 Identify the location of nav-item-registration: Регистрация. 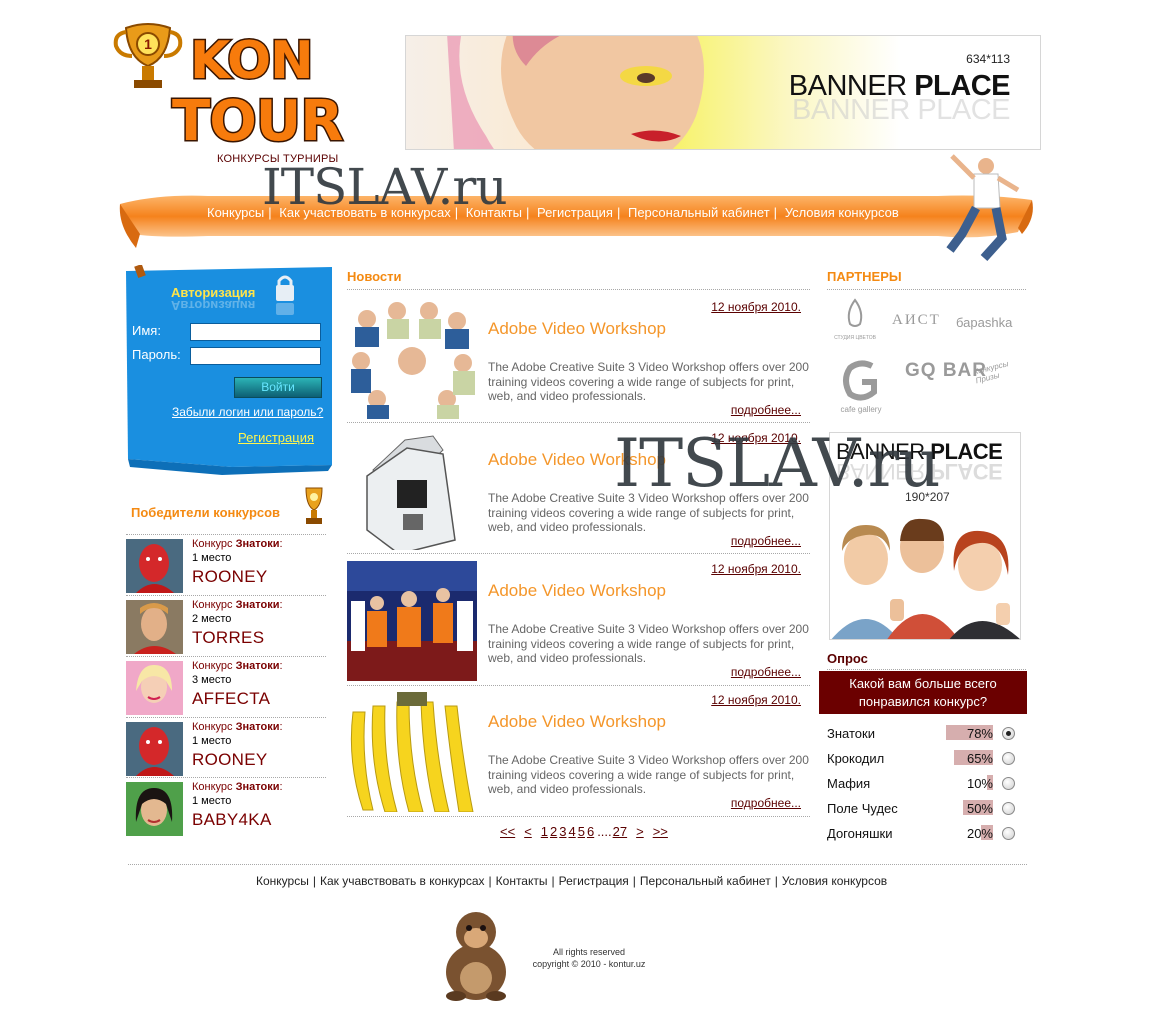
(575, 212).